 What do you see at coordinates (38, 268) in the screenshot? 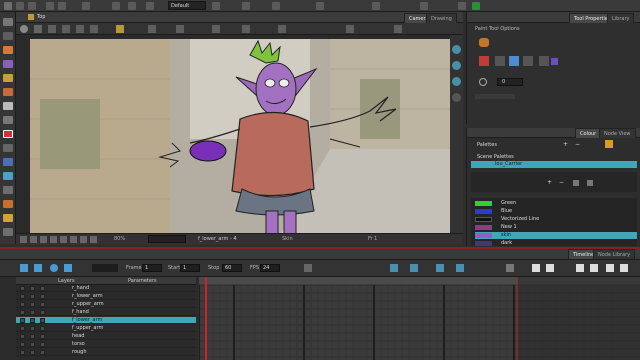
I see `play-button-icon` at bounding box center [38, 268].